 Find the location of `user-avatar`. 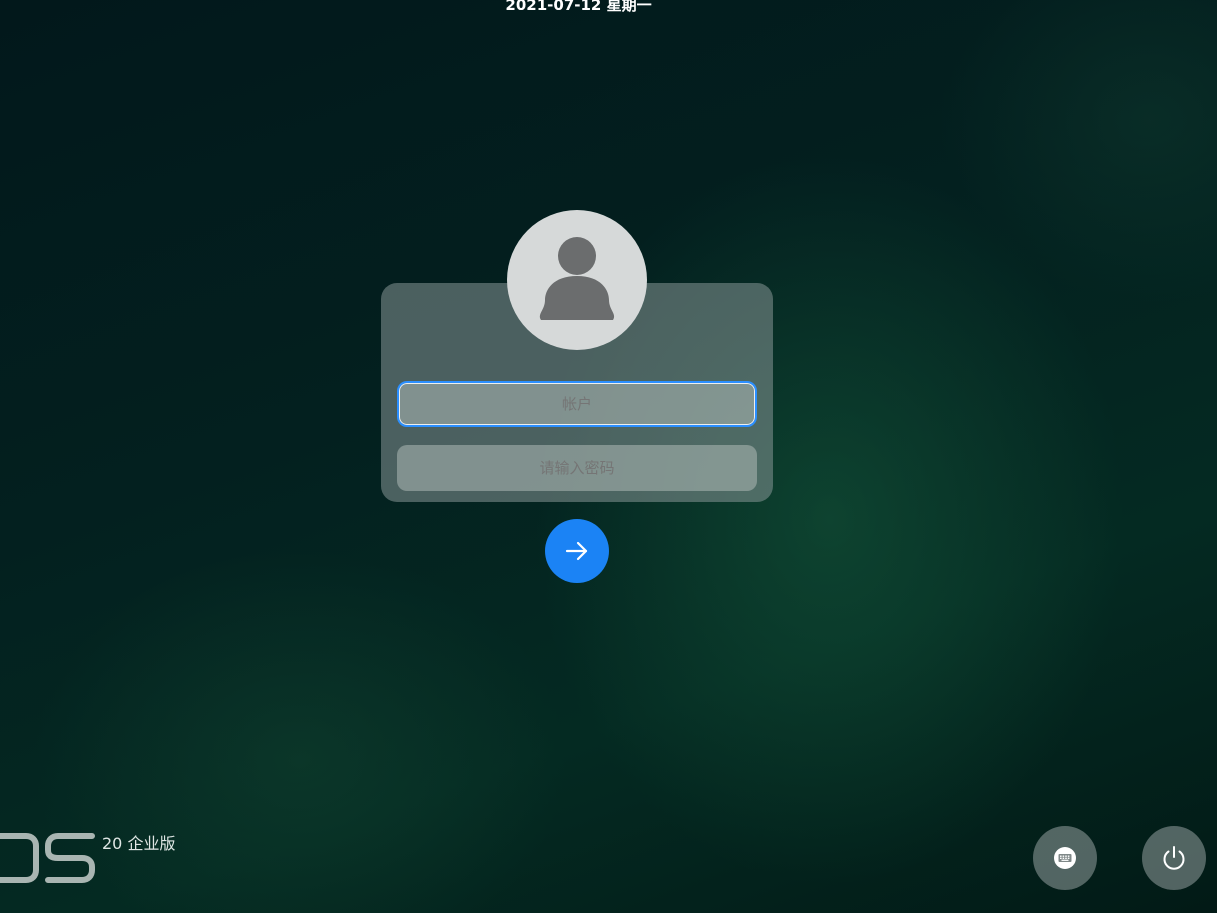

user-avatar is located at coordinates (577, 280).